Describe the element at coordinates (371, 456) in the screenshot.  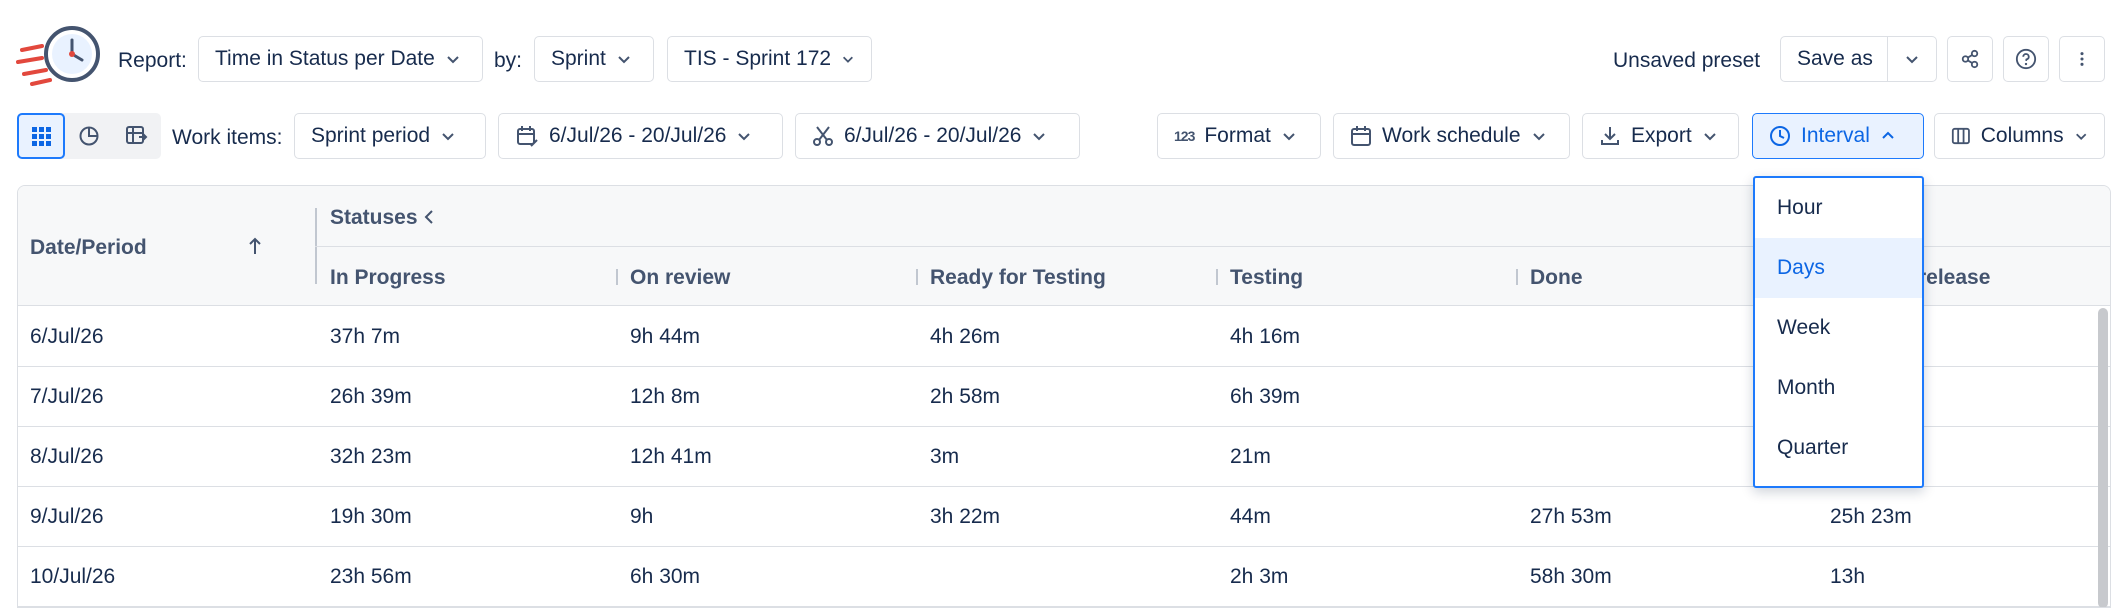
I see `value-cell: 32h 23m` at that location.